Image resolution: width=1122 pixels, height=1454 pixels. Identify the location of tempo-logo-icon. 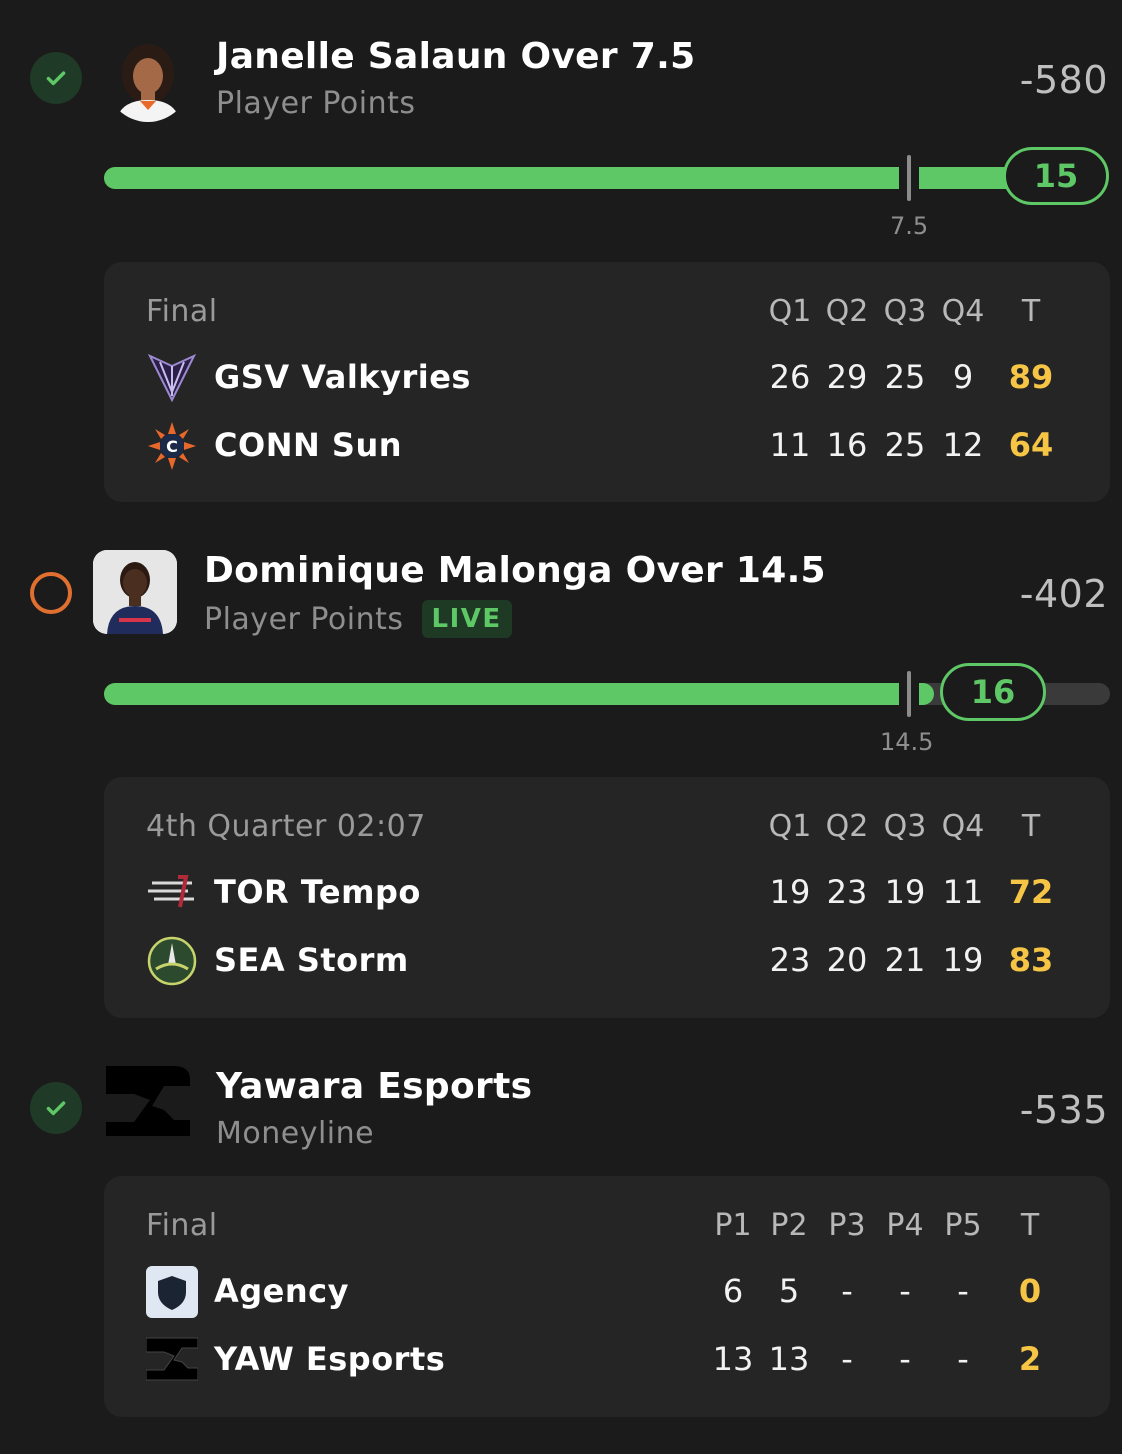
(172, 893).